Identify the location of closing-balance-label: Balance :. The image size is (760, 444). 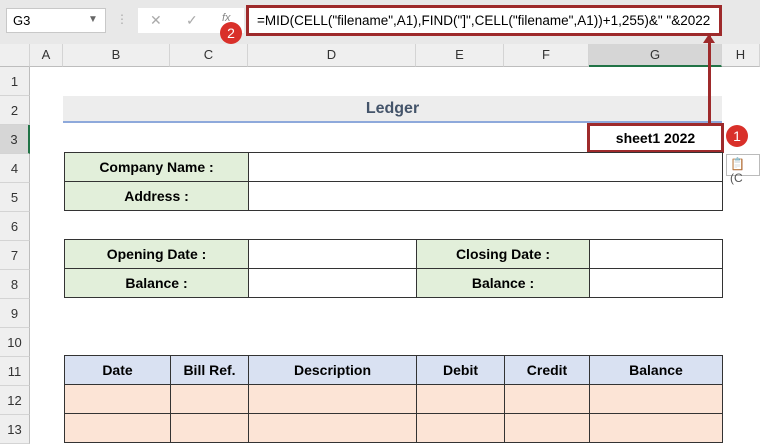
(503, 283).